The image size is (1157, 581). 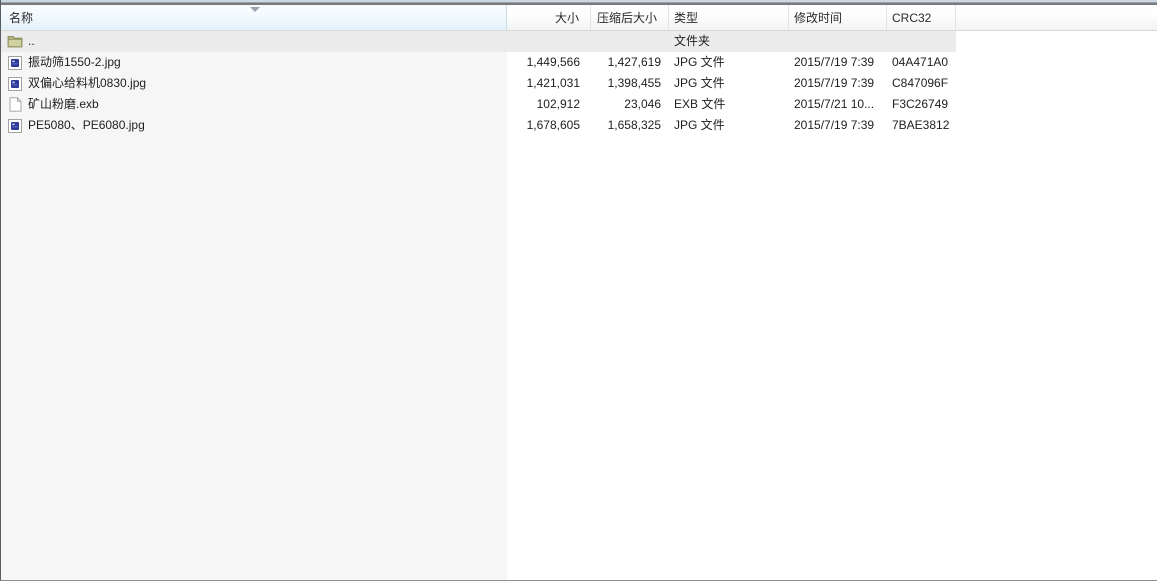 What do you see at coordinates (700, 104) in the screenshot?
I see `file-type-cell: EXB 文件` at bounding box center [700, 104].